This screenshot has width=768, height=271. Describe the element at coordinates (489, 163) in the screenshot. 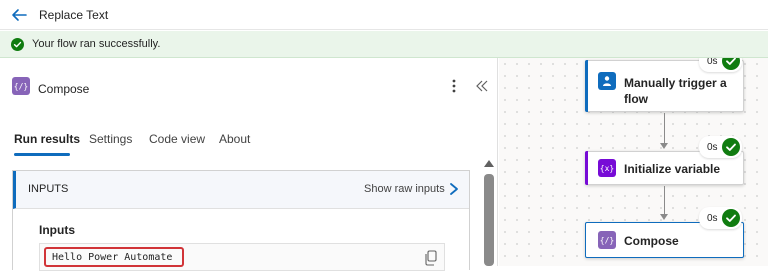

I see `scroll-up-arrow-icon` at that location.